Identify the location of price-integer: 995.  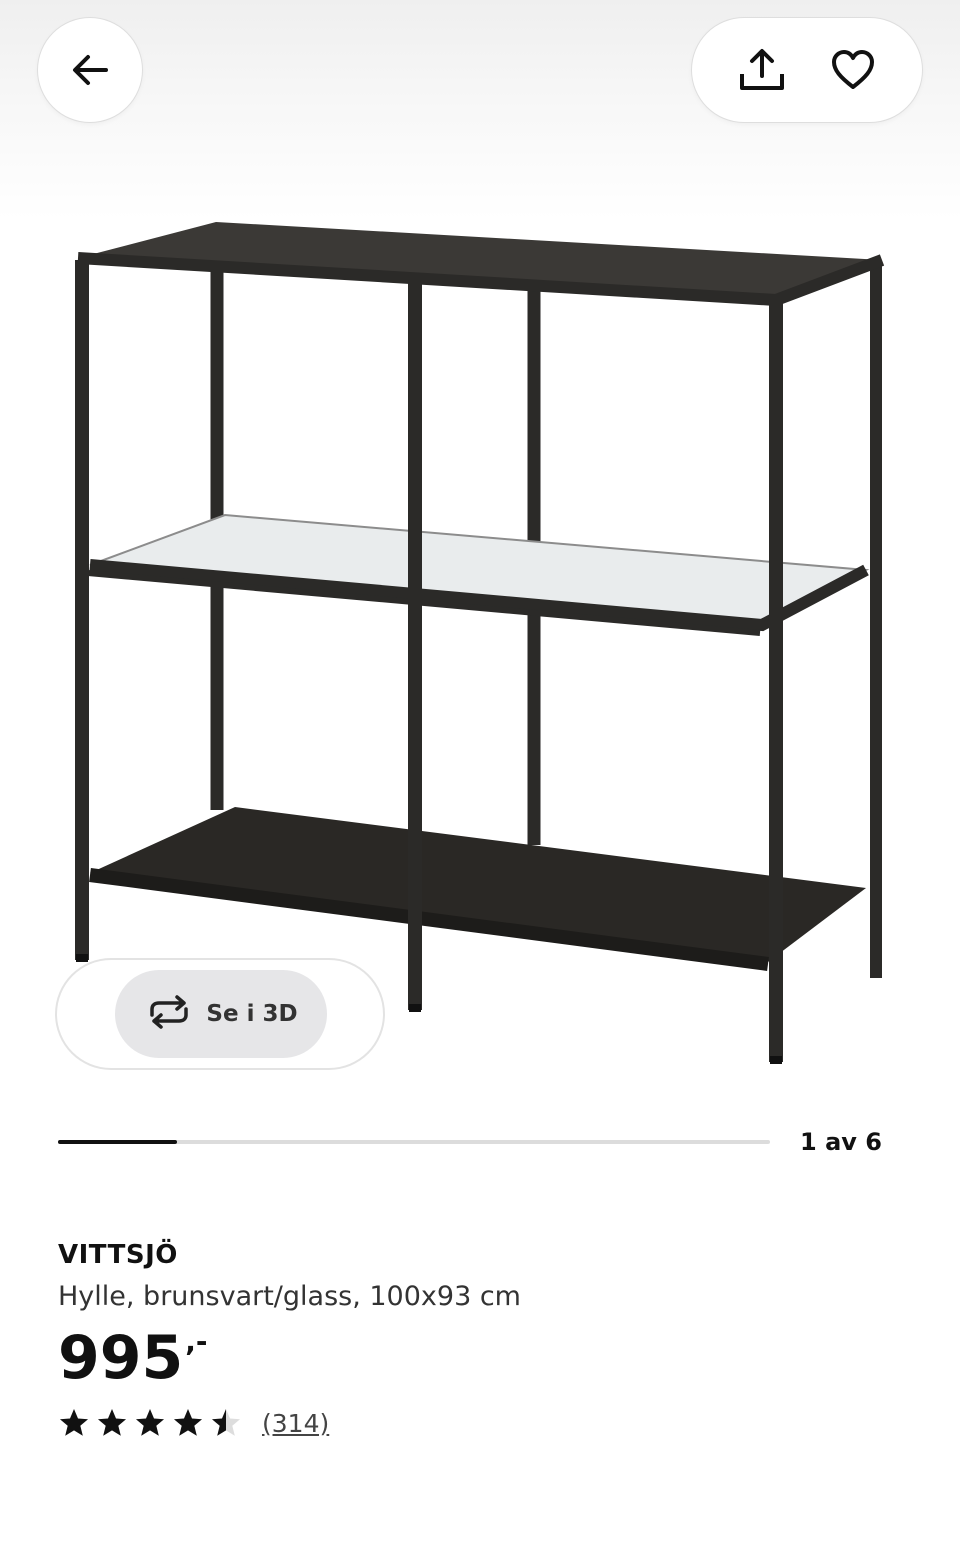
(121, 1358).